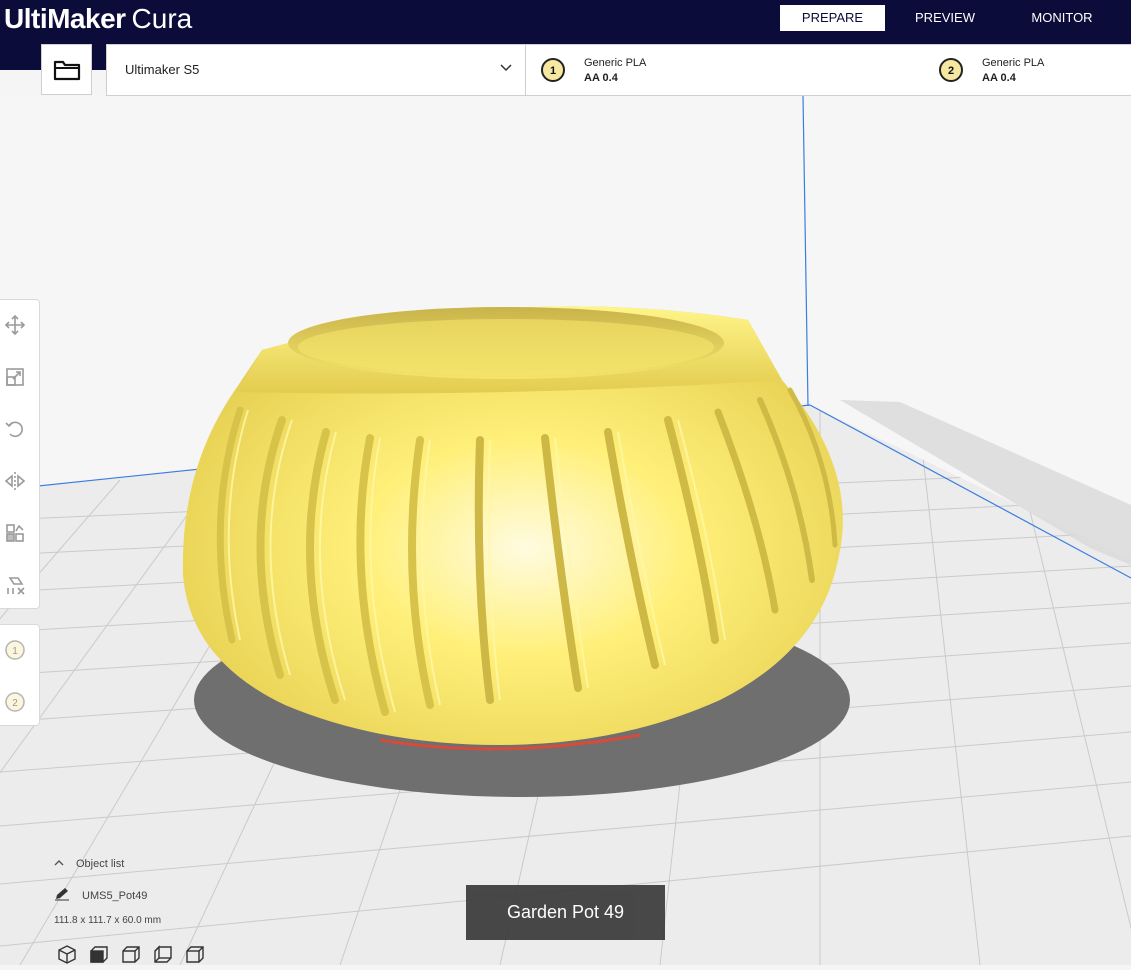 Image resolution: width=1131 pixels, height=970 pixels. I want to click on rotate-tool-button, so click(15, 429).